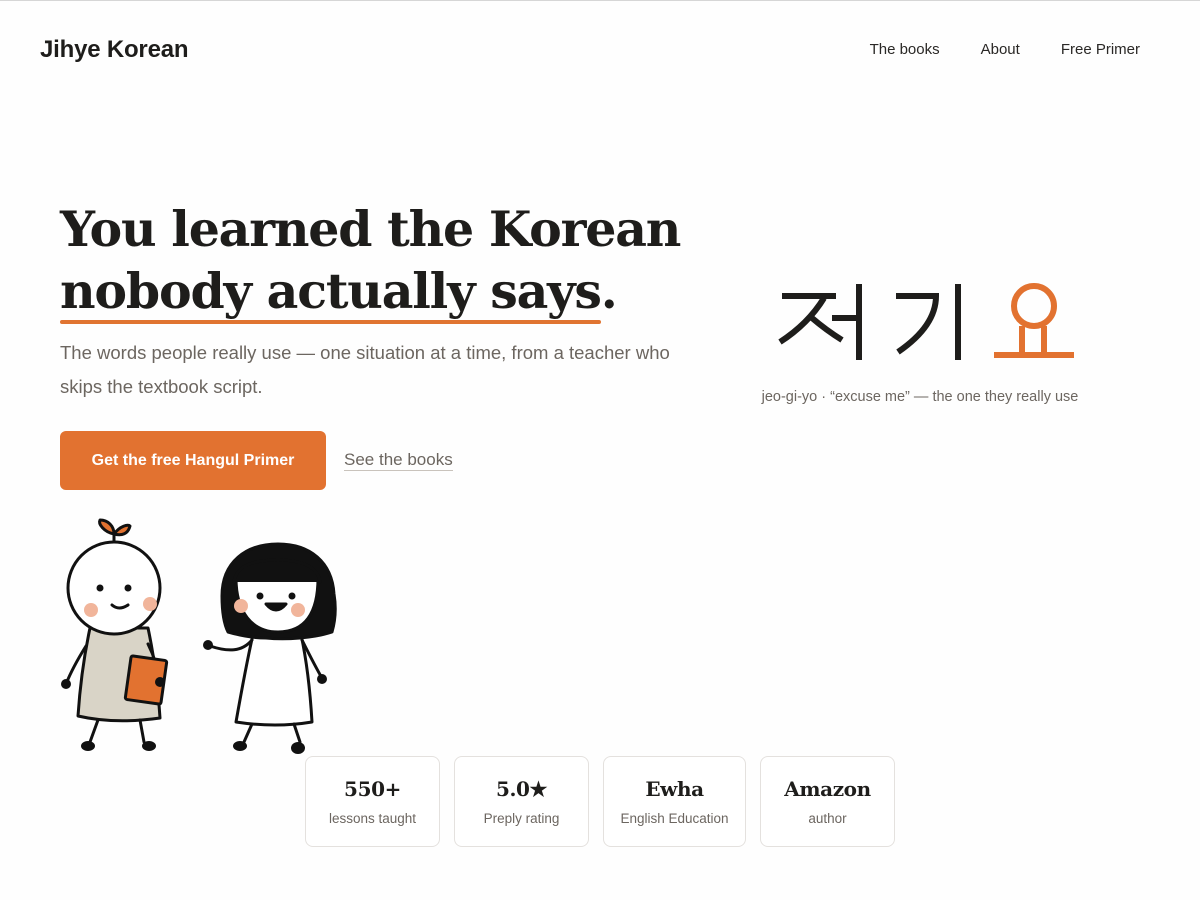 Image resolution: width=1200 pixels, height=900 pixels. I want to click on stat-value: Ewha, so click(674, 789).